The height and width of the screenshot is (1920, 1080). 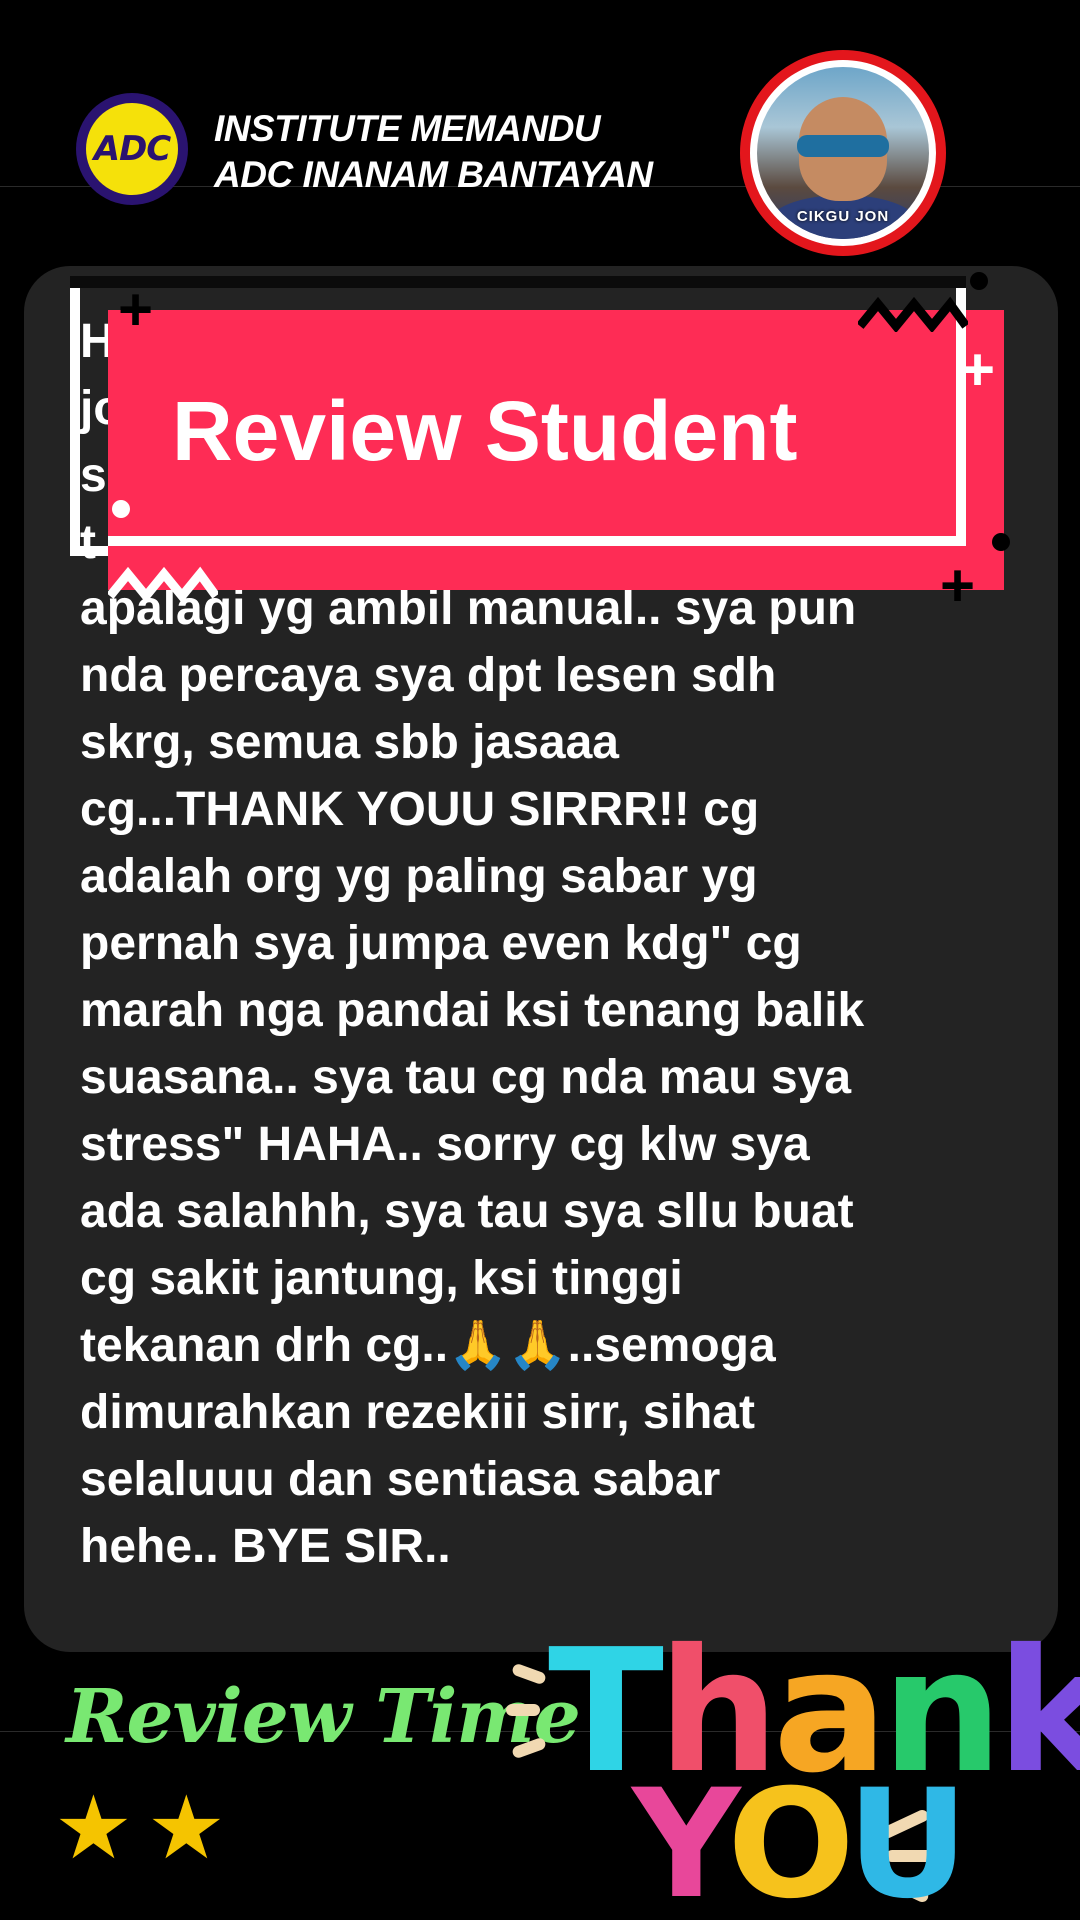 I want to click on sunglasses-icon, so click(x=843, y=146).